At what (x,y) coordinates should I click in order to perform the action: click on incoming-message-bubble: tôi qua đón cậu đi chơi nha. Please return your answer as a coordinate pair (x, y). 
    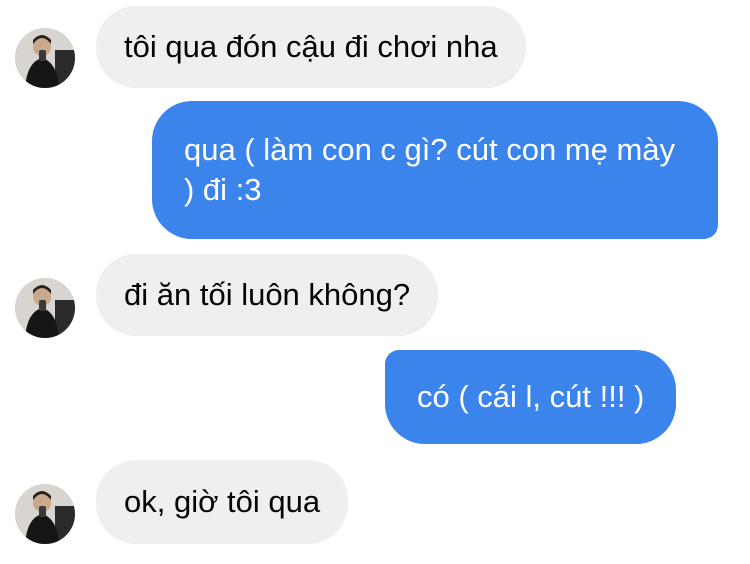
    Looking at the image, I should click on (311, 47).